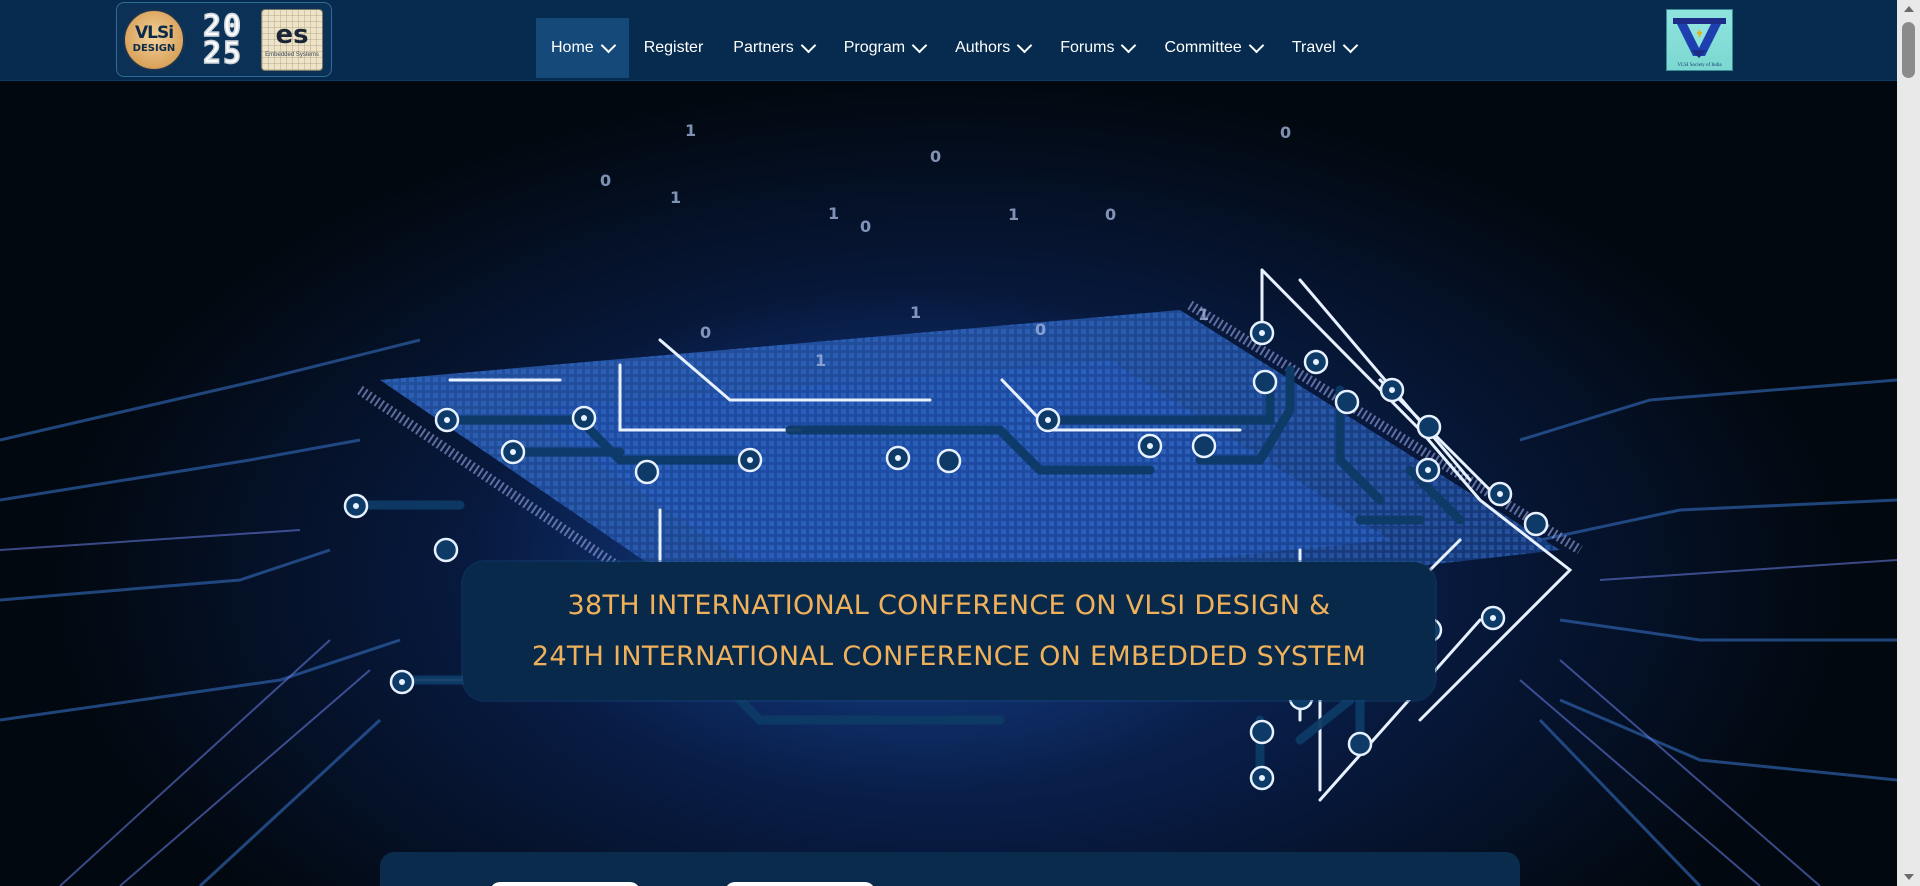 This screenshot has width=1920, height=886. I want to click on conference-logo: VLSi DESIGN 20 25 es Embedded Systems, so click(224, 39).